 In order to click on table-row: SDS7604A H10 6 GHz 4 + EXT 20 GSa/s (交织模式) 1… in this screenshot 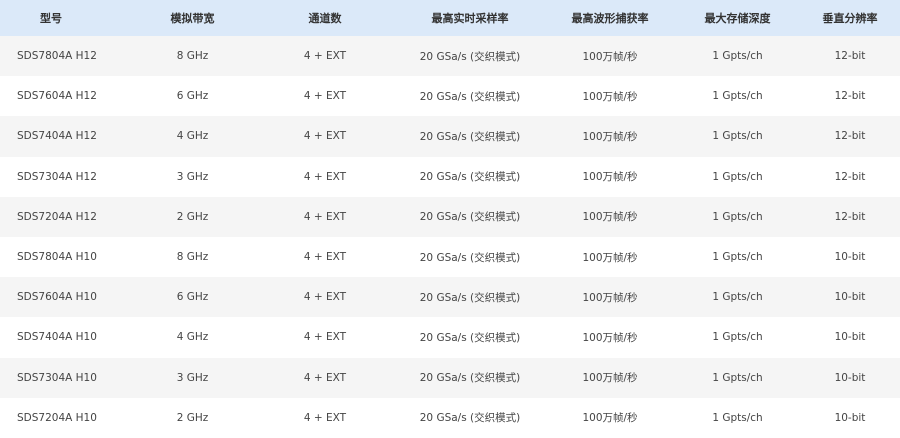, I will do `click(450, 297)`.